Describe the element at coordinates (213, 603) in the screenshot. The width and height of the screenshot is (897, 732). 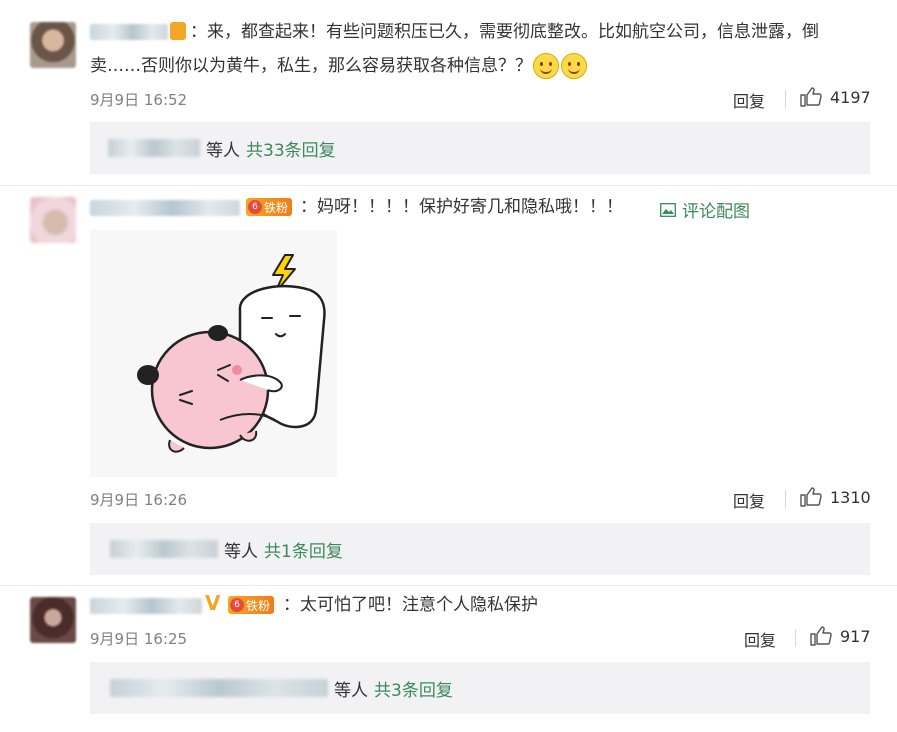
I see `verified-v-icon: V` at that location.